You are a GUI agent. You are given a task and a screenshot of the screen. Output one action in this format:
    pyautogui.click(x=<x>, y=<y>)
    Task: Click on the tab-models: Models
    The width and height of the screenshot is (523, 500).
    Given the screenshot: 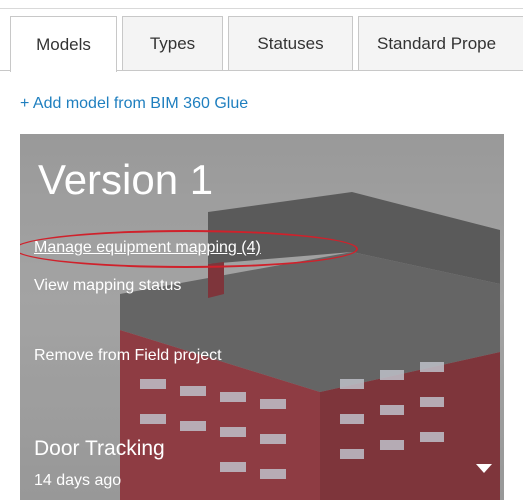 What is the action you would take?
    pyautogui.click(x=63, y=44)
    